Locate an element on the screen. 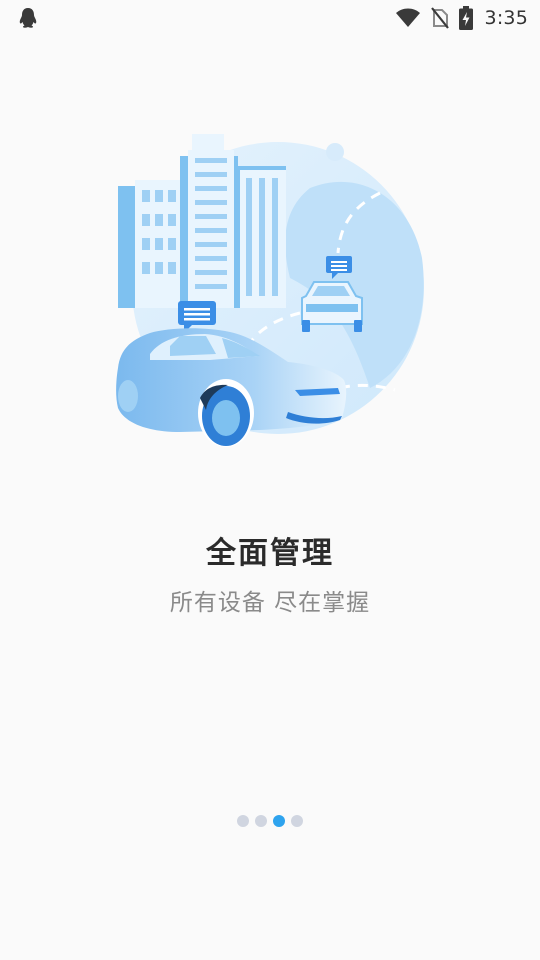  no-sim-icon is located at coordinates (439, 18).